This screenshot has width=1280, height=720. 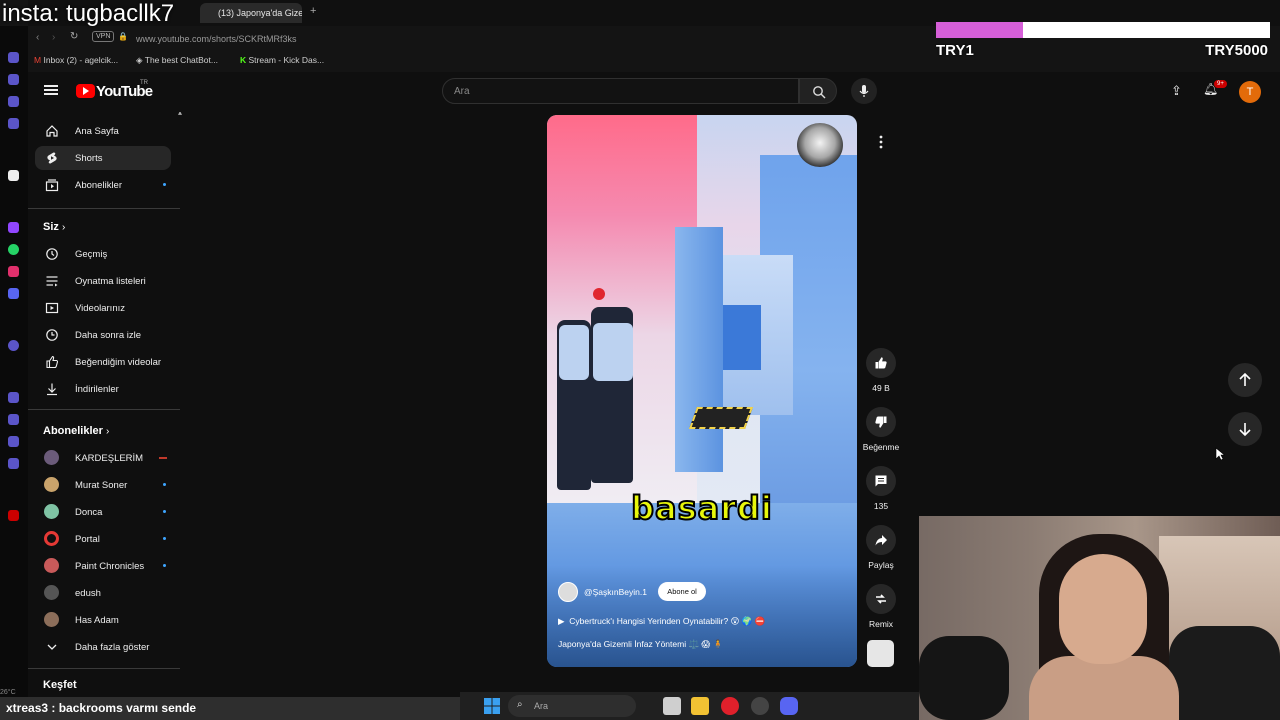 What do you see at coordinates (103, 647) in the screenshot?
I see `show-more-button: Daha fazla göster` at bounding box center [103, 647].